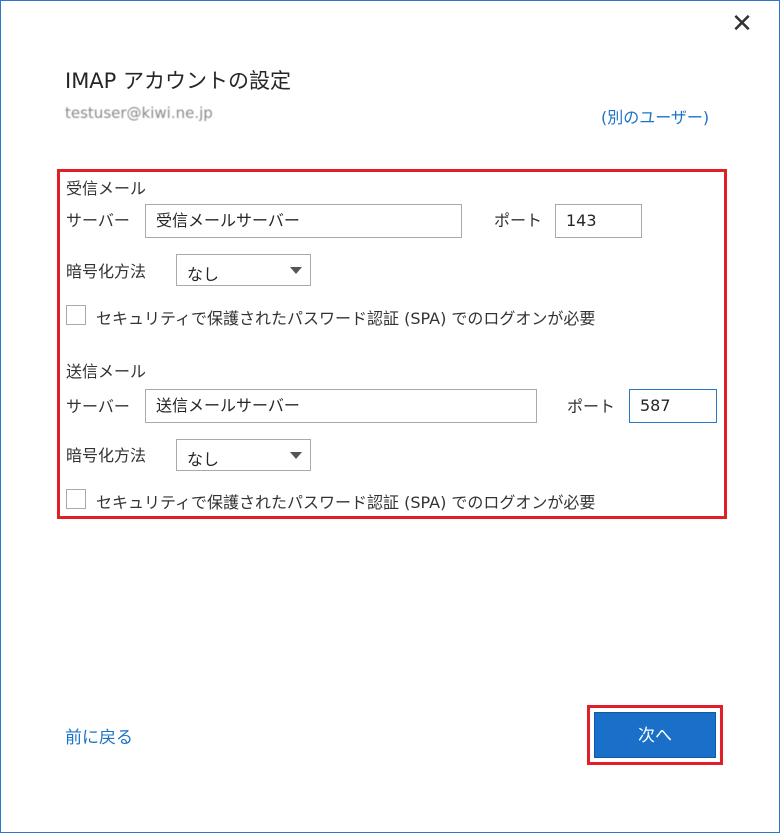 The image size is (780, 833). I want to click on incoming-spa-label: セキュリティで保護されたパスワード認証 (SPA) でのログオンが必要, so click(345, 317).